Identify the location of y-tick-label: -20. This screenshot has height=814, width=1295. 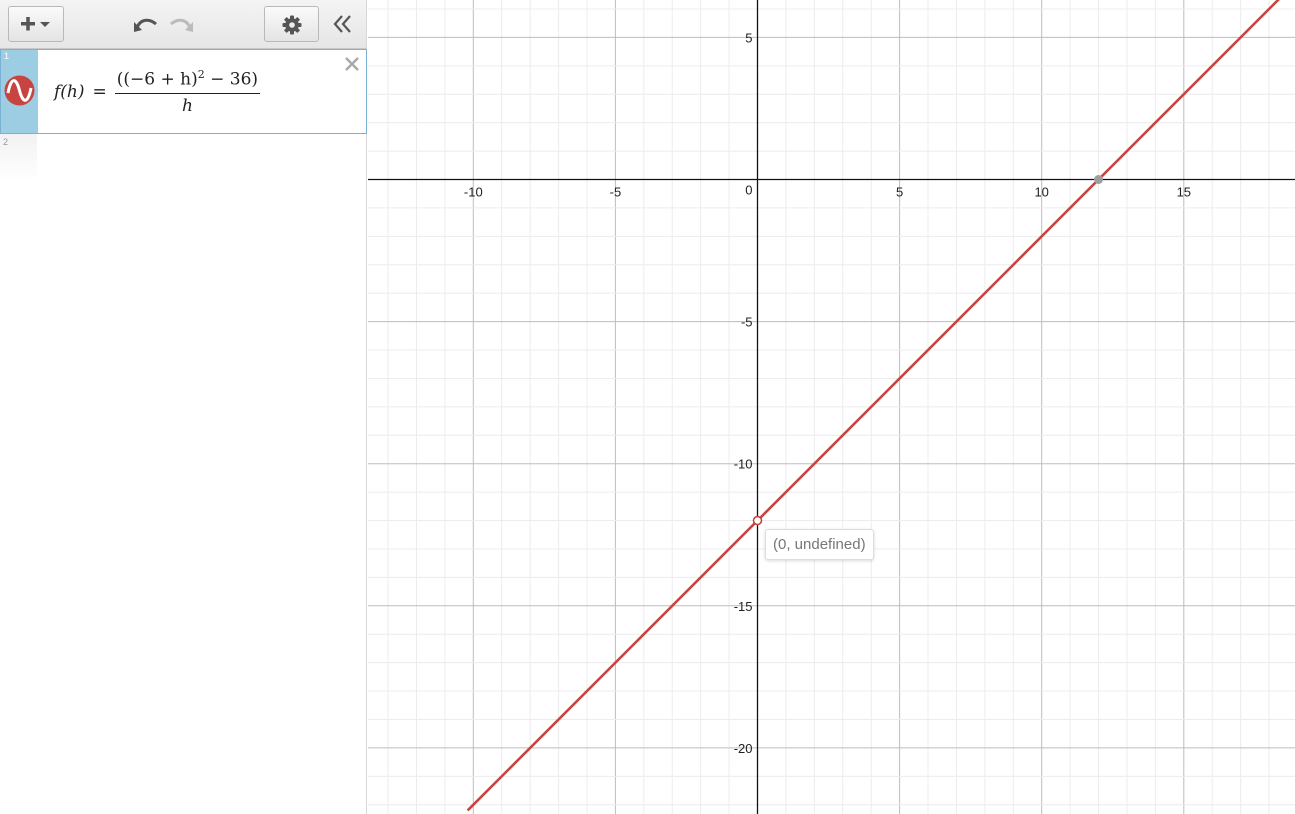
(743, 748).